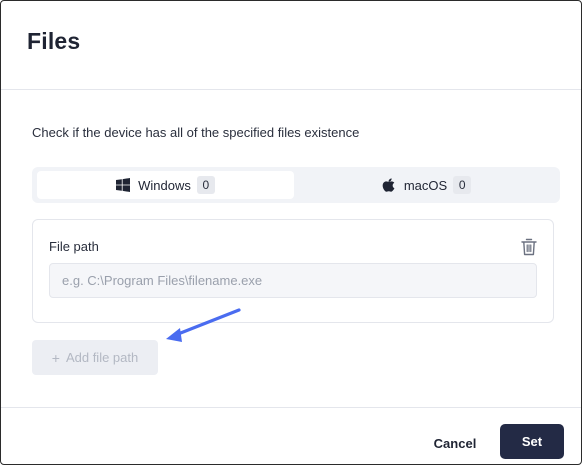 This screenshot has width=582, height=465. I want to click on trash-icon, so click(529, 247).